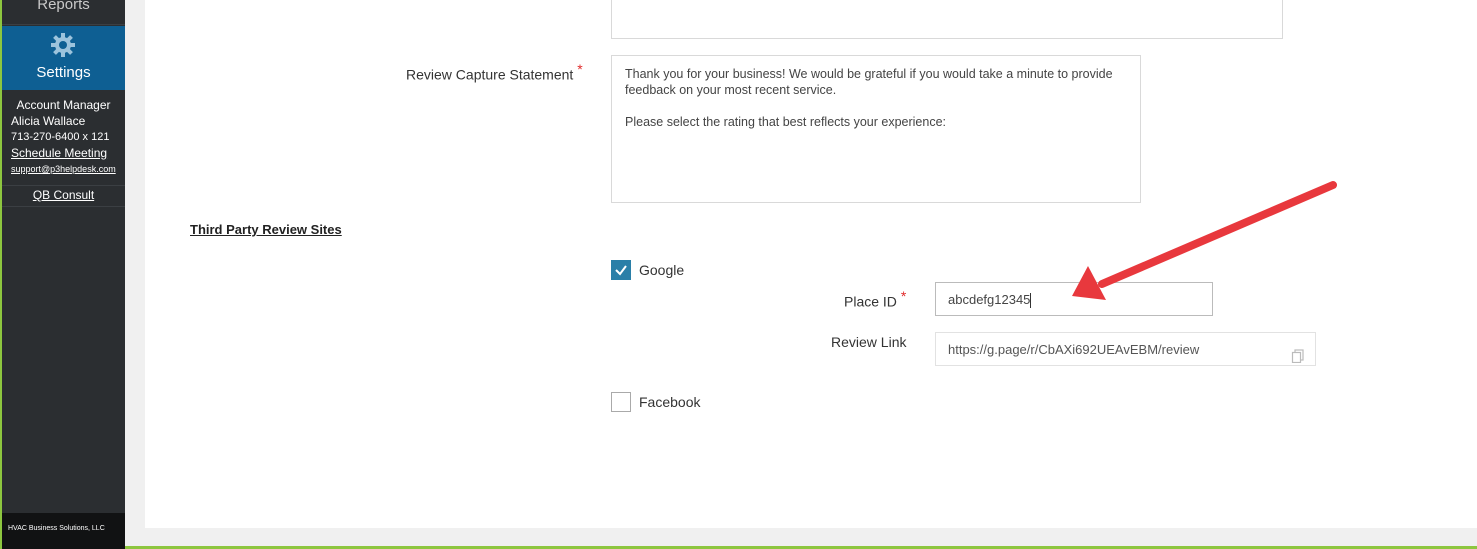 This screenshot has width=1477, height=549. I want to click on gear-icon, so click(63, 47).